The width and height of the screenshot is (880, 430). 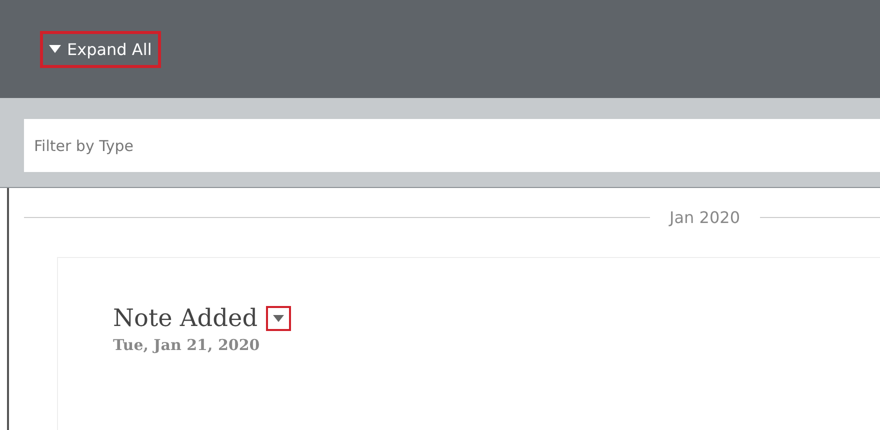 What do you see at coordinates (185, 318) in the screenshot?
I see `event-title: Note Added` at bounding box center [185, 318].